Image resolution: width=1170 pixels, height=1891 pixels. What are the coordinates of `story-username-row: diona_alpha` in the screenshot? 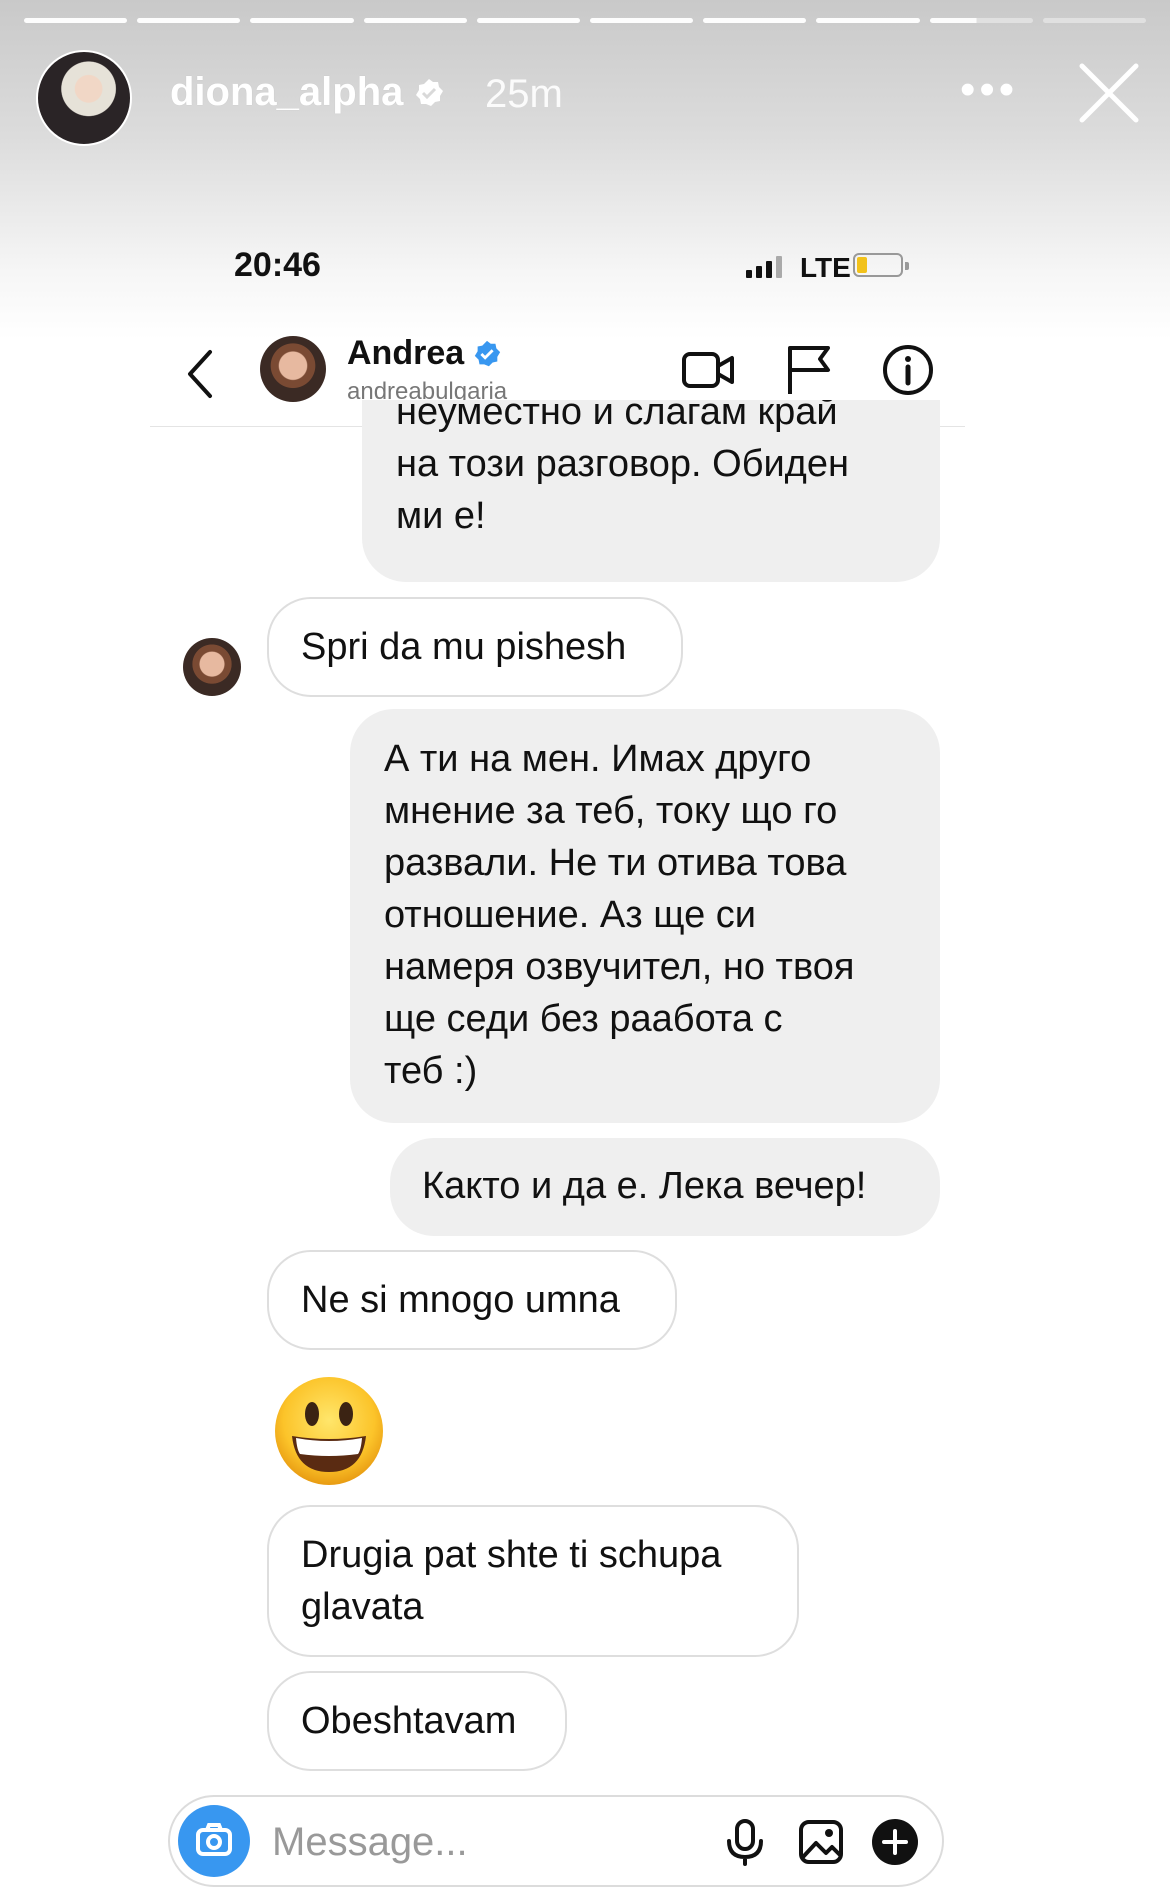 It's located at (307, 92).